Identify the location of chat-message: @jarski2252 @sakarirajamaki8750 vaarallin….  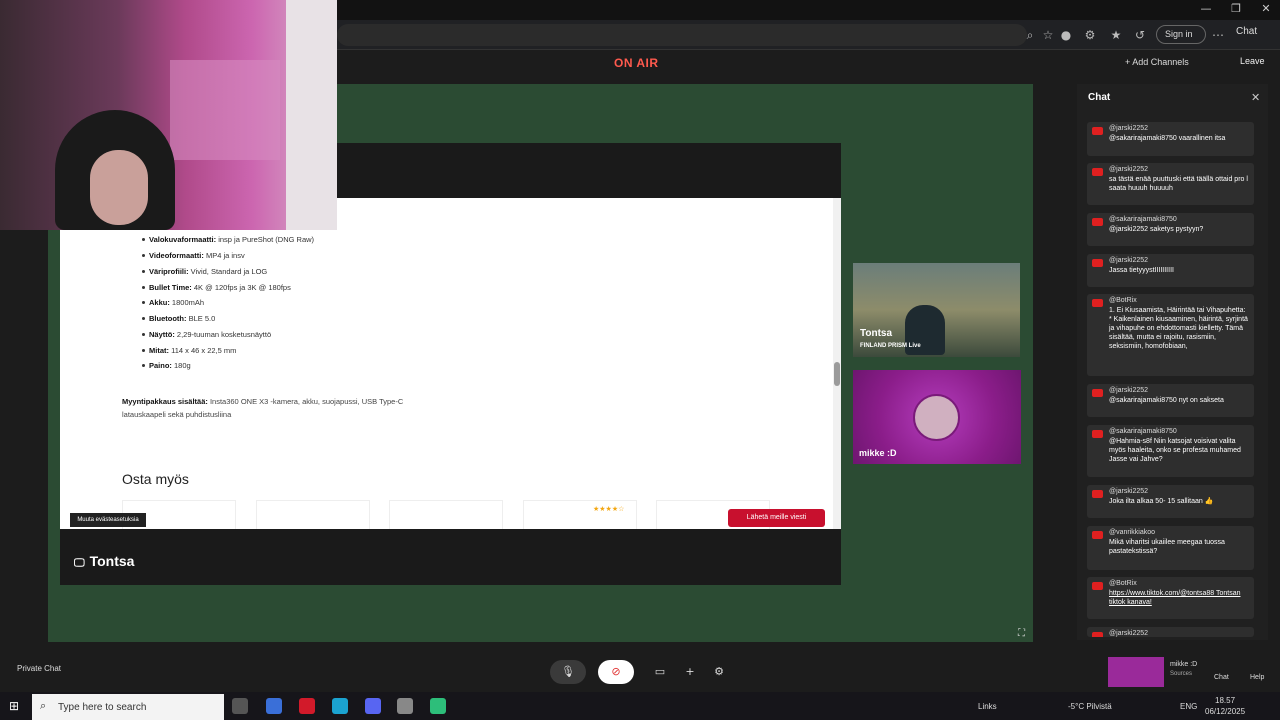
(1170, 139).